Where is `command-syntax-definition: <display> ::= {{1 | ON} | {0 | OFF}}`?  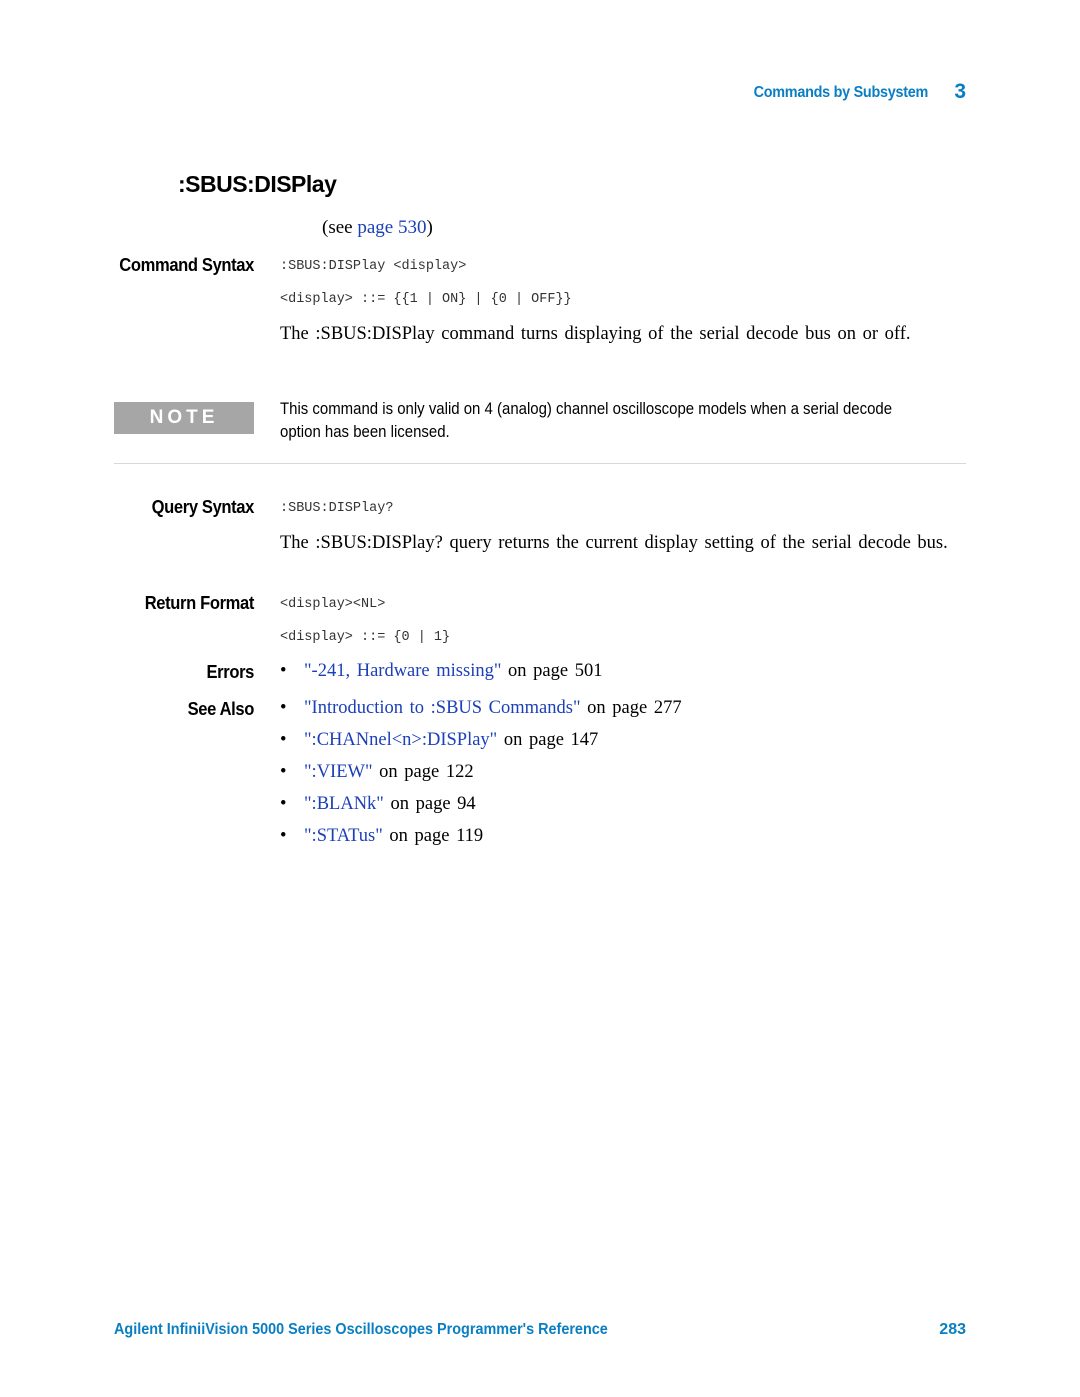
command-syntax-definition: <display> ::= {{1 | ON} | {0 | OFF}} is located at coordinates (426, 299).